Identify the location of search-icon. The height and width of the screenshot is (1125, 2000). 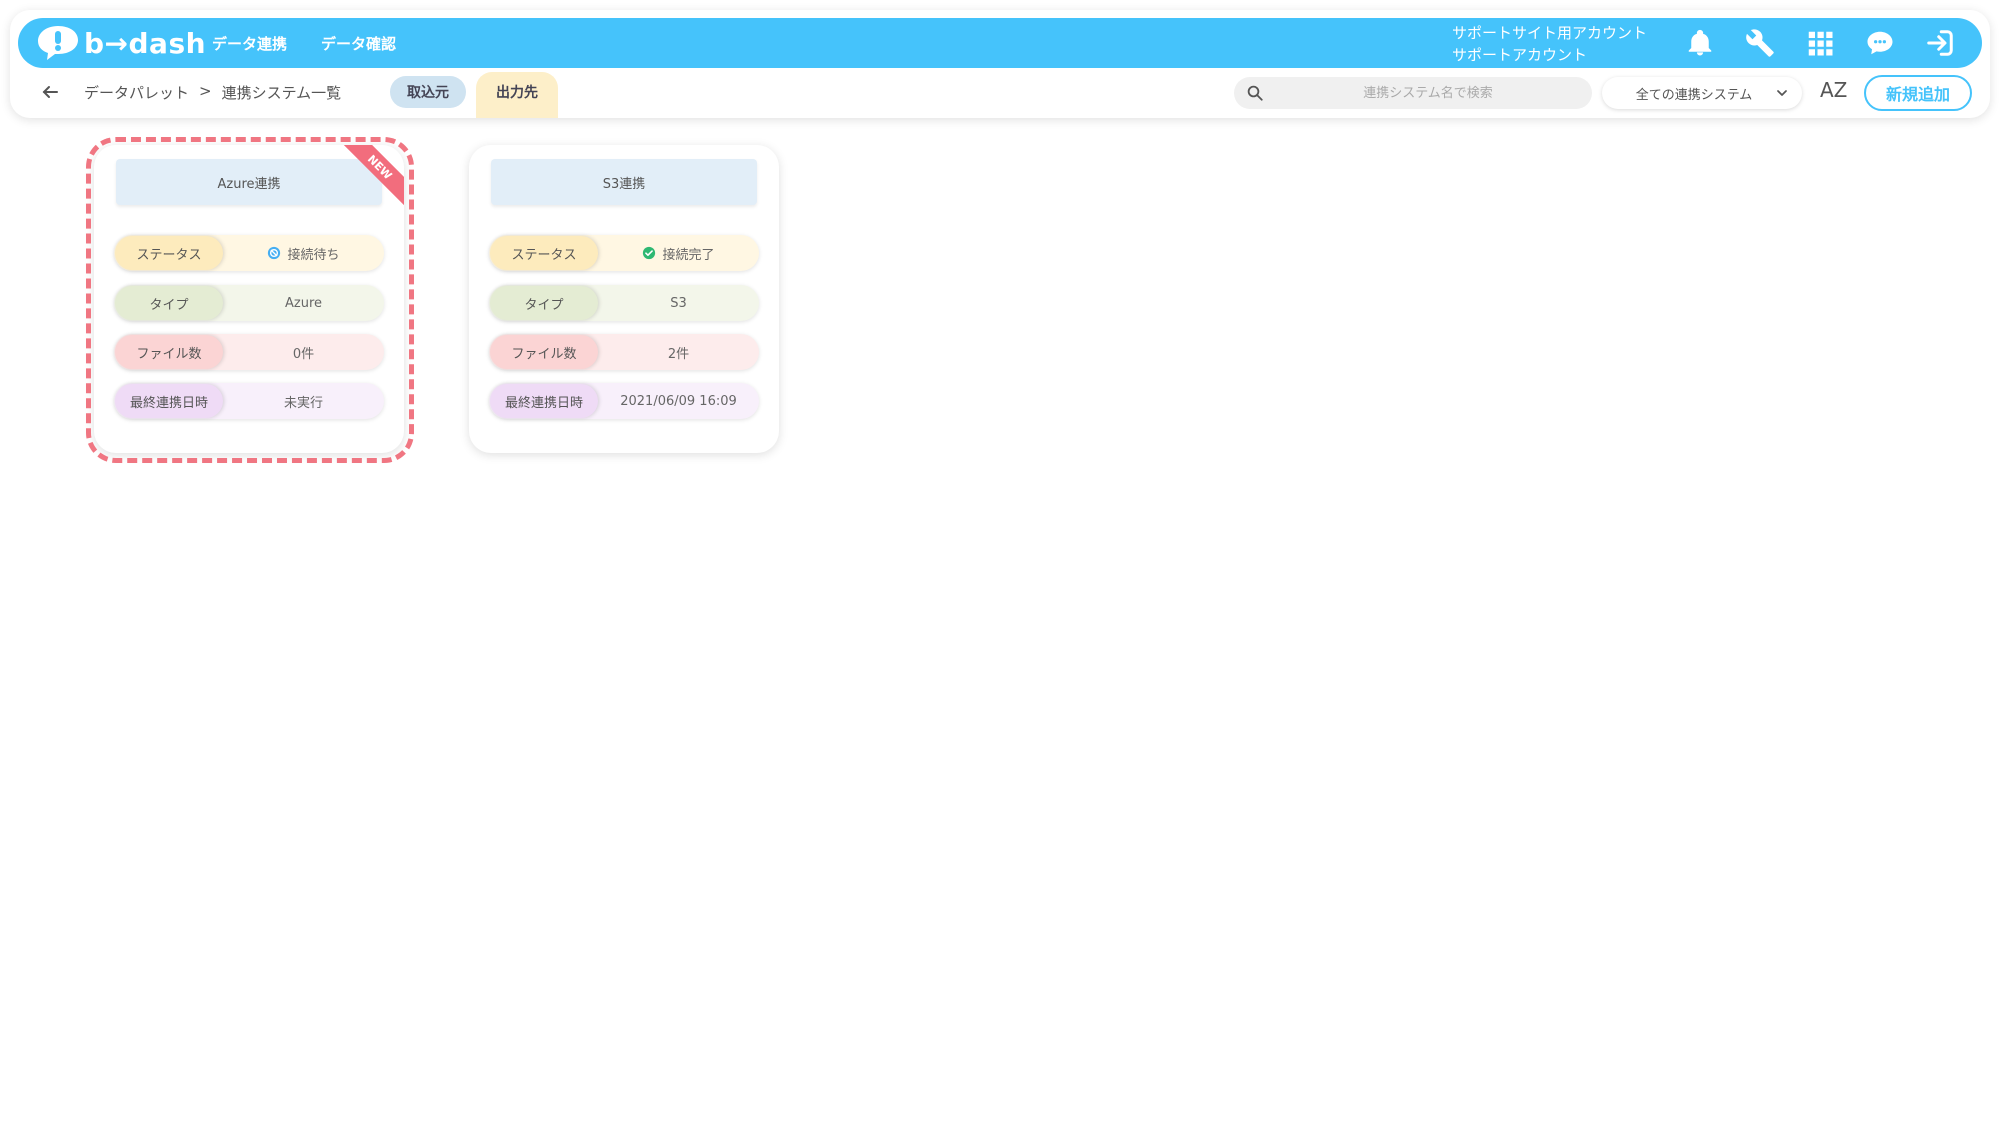
(1255, 93).